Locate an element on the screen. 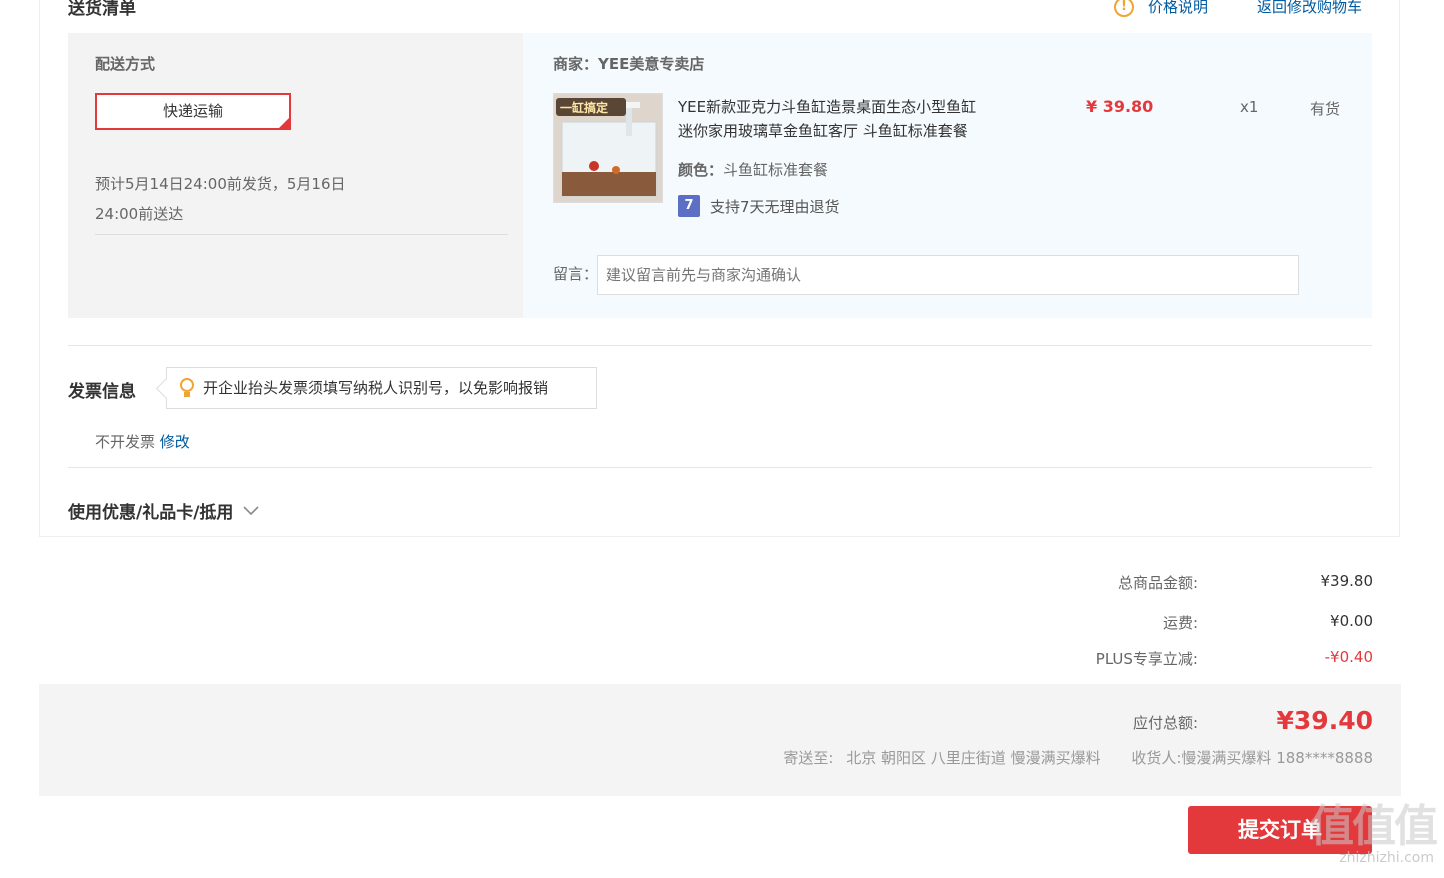 The width and height of the screenshot is (1444, 878). return-7day-icon: 7 is located at coordinates (689, 206).